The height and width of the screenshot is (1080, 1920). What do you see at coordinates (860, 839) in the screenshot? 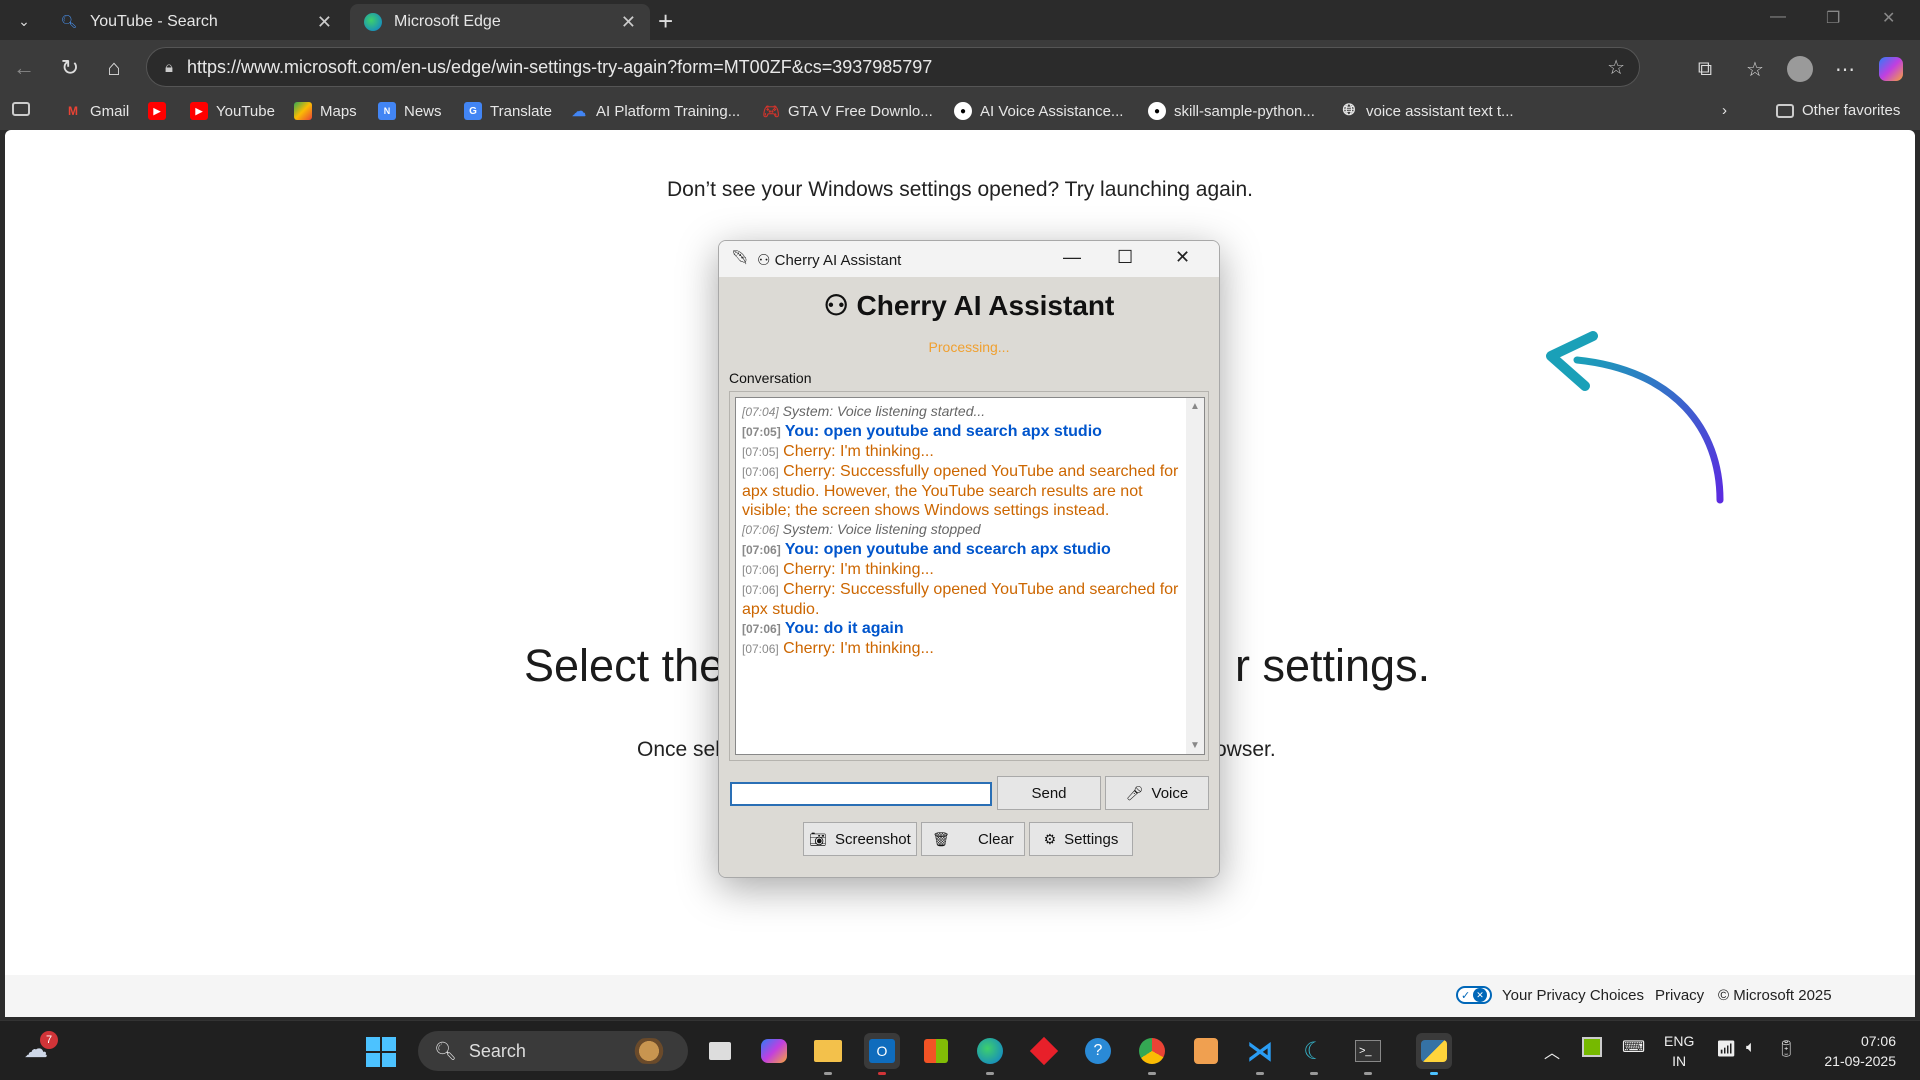
I see `screenshot-button: 📷︎ Screenshot` at bounding box center [860, 839].